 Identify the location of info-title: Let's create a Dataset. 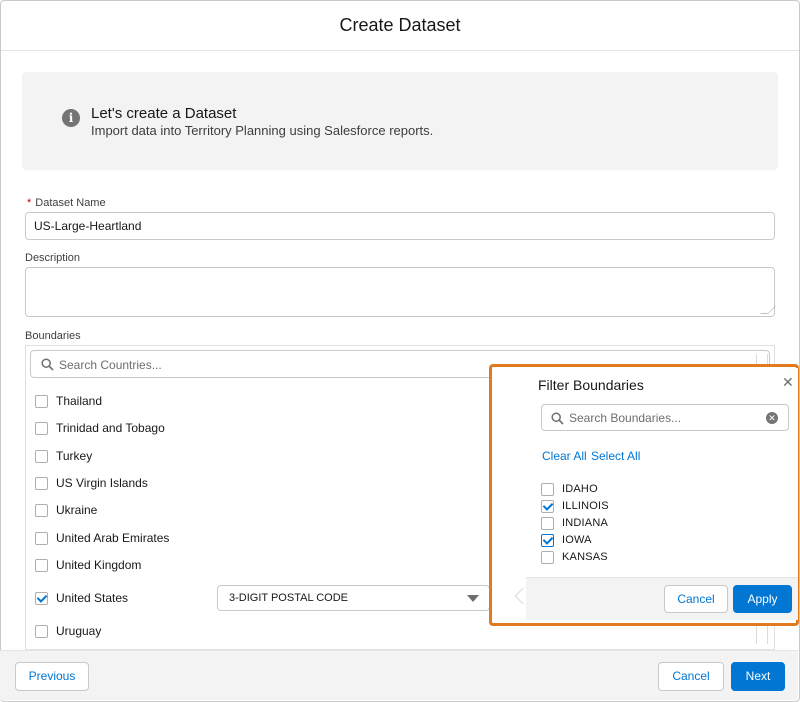
(164, 113).